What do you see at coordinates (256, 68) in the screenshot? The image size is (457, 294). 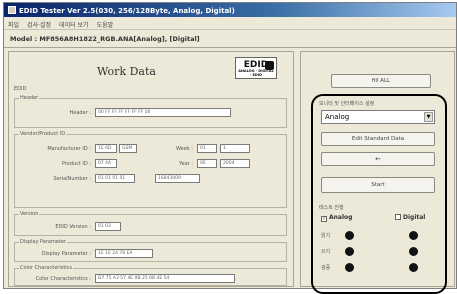 I see `edid-logo: EDID ANALOG · DIGITAL · EDID` at bounding box center [256, 68].